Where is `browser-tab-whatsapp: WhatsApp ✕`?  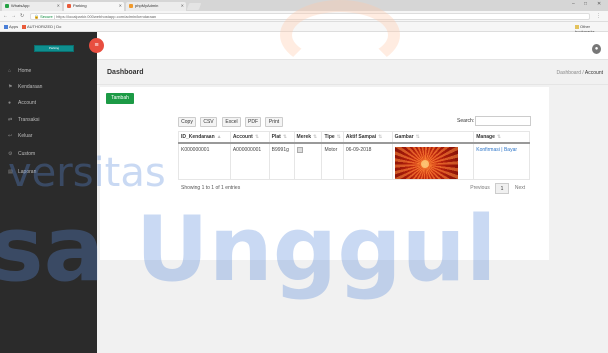
browser-tab-whatsapp: WhatsApp ✕ is located at coordinates (32, 6).